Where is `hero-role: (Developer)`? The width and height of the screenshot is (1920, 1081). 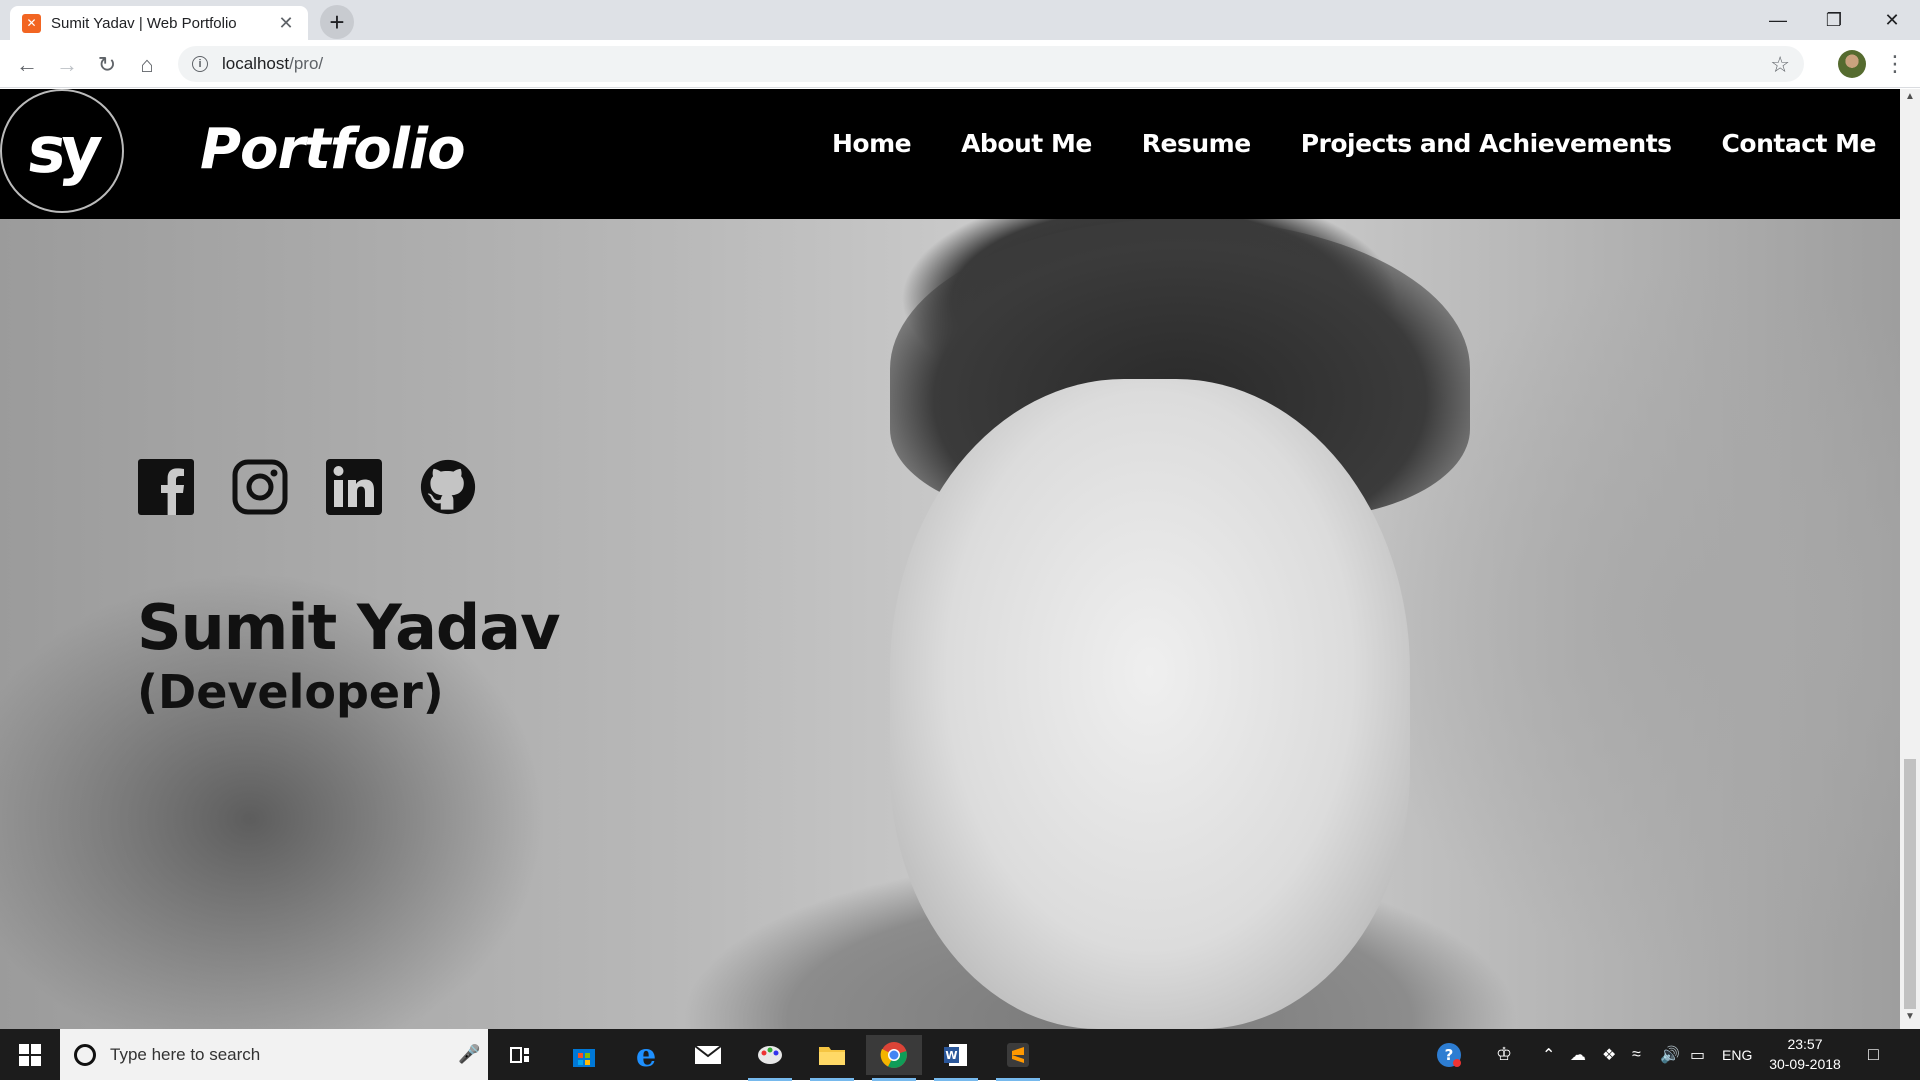
hero-role: (Developer) is located at coordinates (290, 692).